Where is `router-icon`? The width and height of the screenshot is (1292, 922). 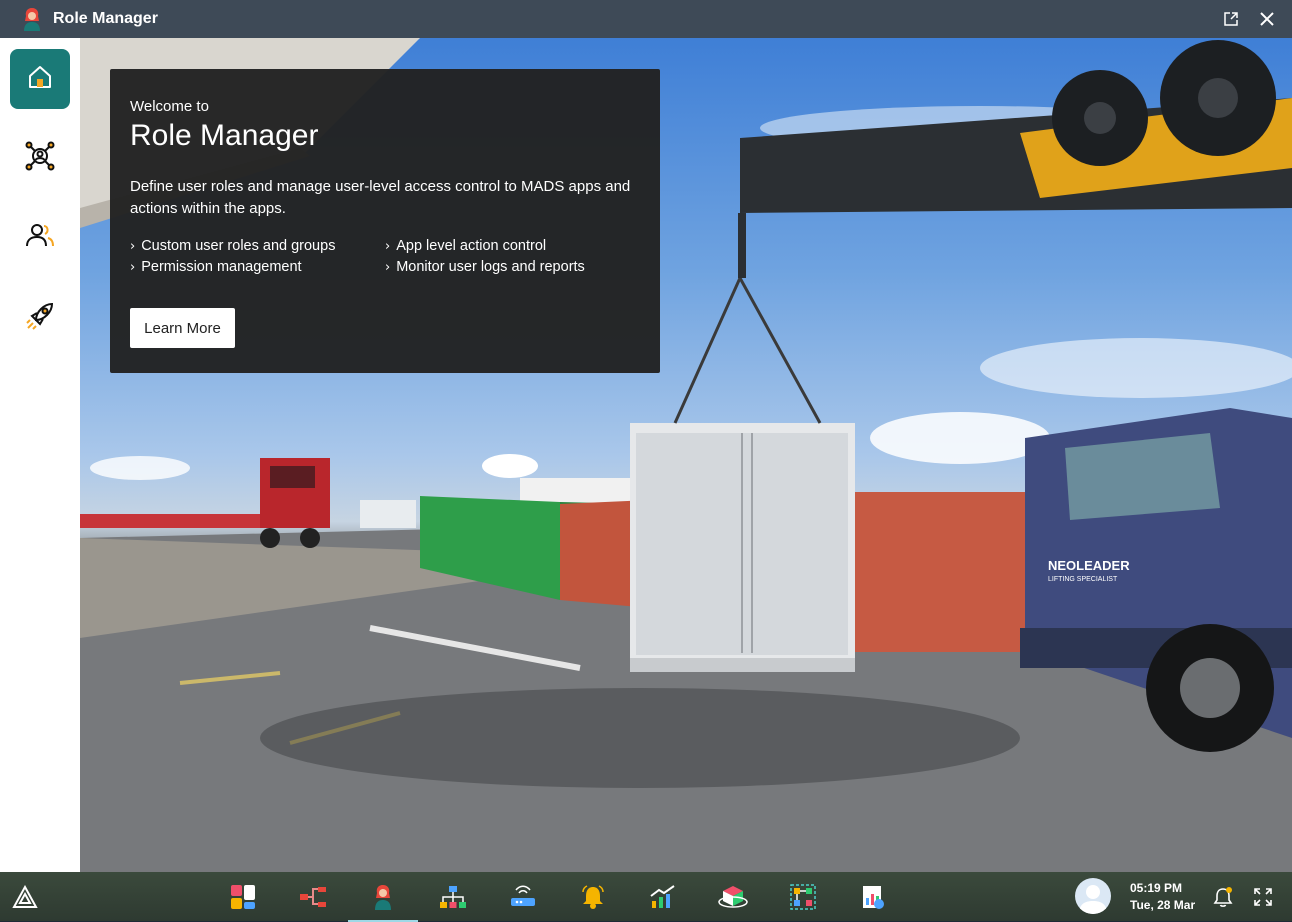 router-icon is located at coordinates (523, 897).